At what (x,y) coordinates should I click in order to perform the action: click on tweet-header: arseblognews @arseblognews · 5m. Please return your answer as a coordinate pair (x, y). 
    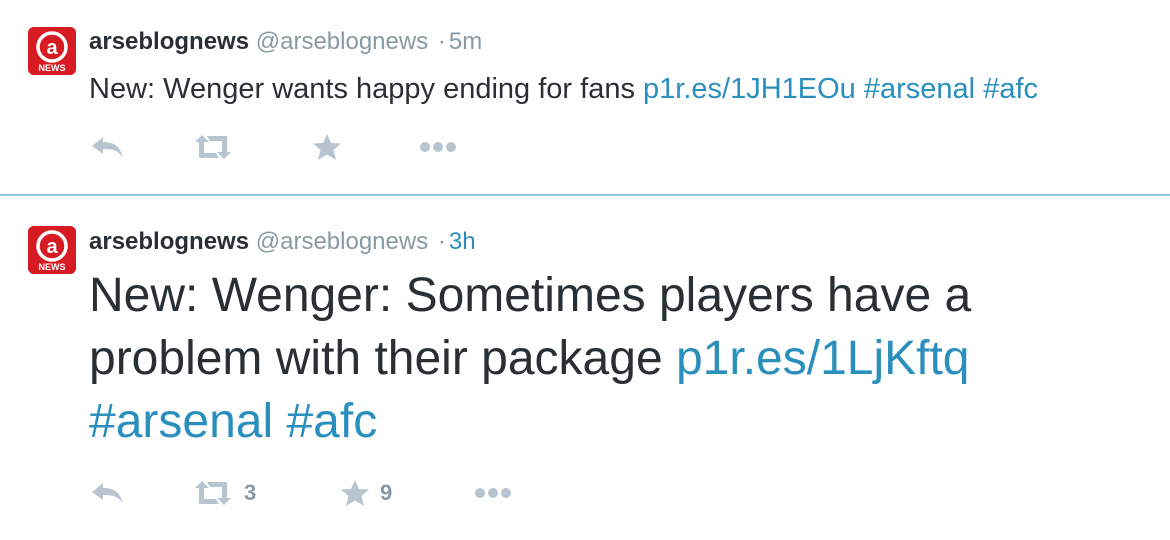
    Looking at the image, I should click on (285, 42).